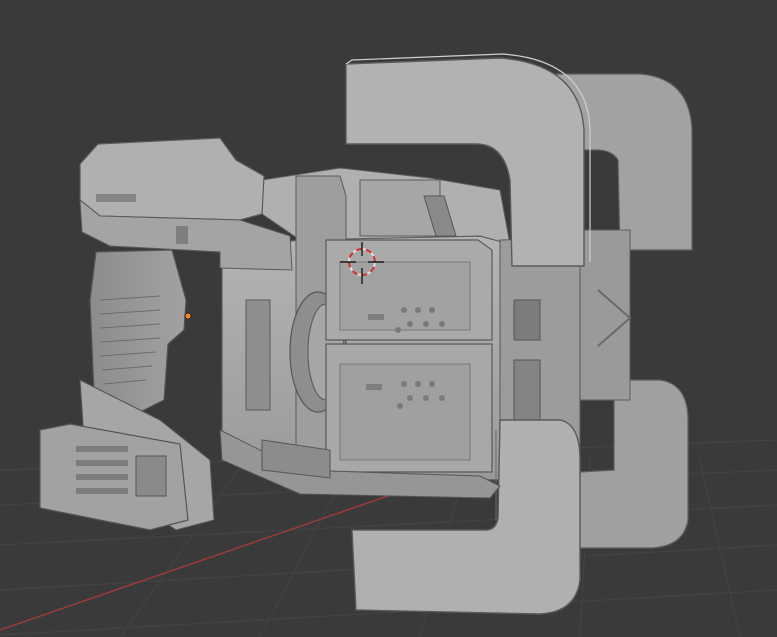  Describe the element at coordinates (409, 408) in the screenshot. I see `front-panel-lower` at that location.